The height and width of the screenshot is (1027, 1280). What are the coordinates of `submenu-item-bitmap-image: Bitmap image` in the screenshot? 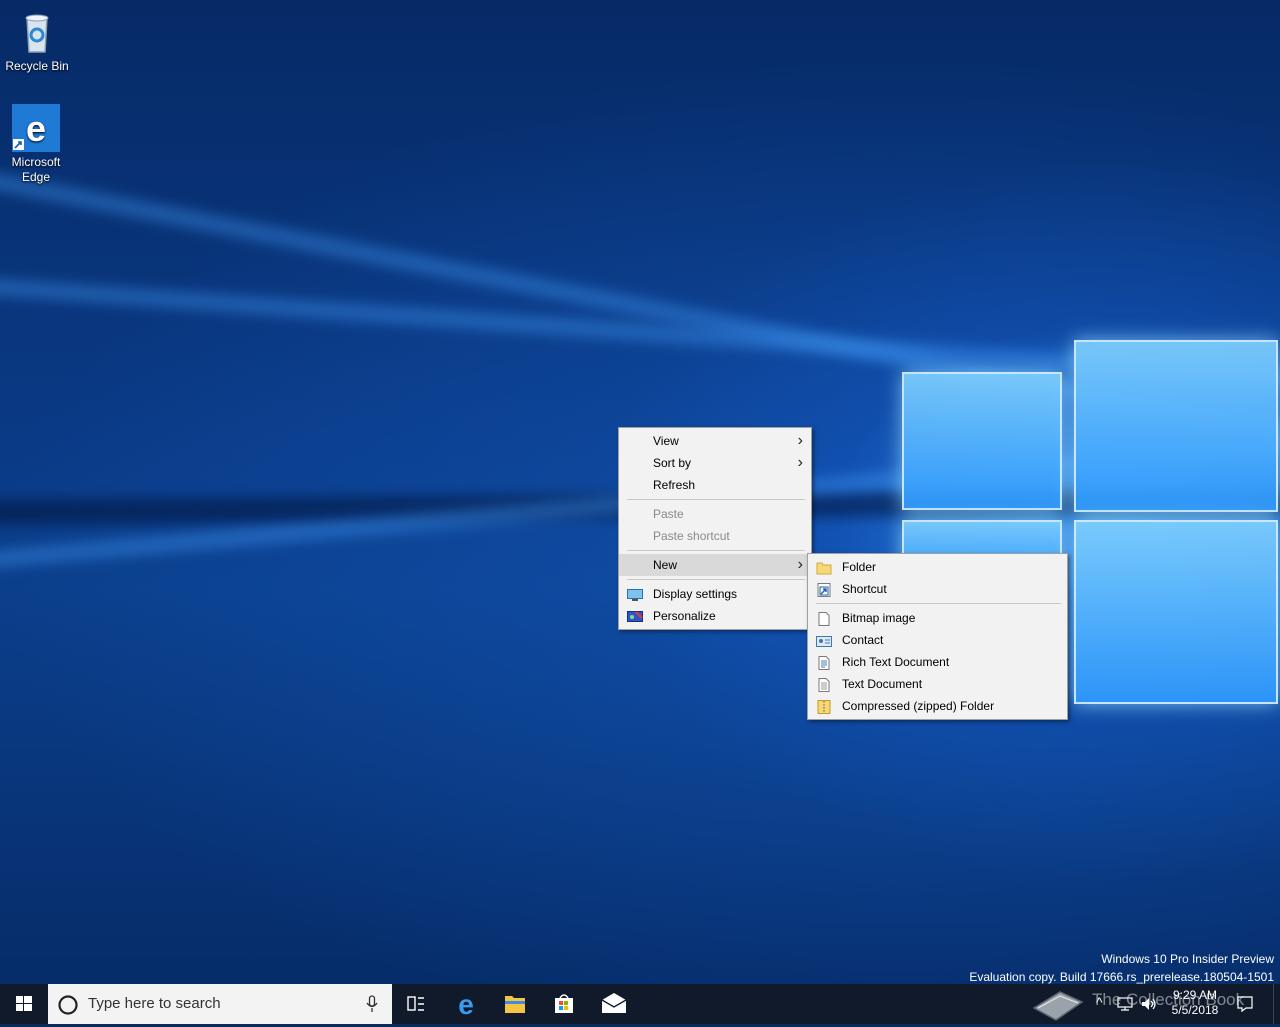 It's located at (937, 618).